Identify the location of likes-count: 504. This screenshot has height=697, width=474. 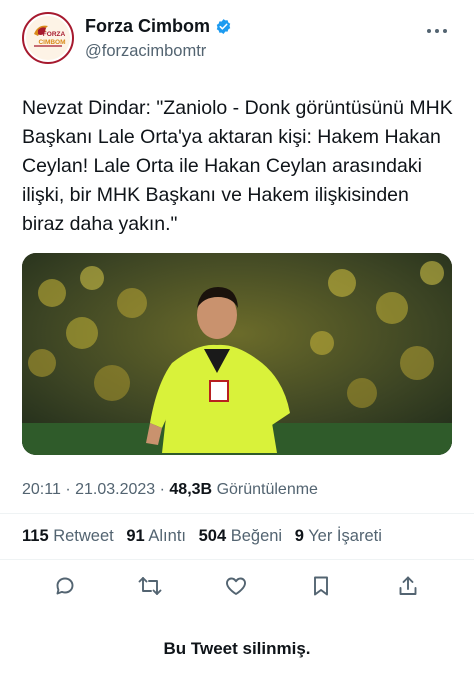
(212, 536).